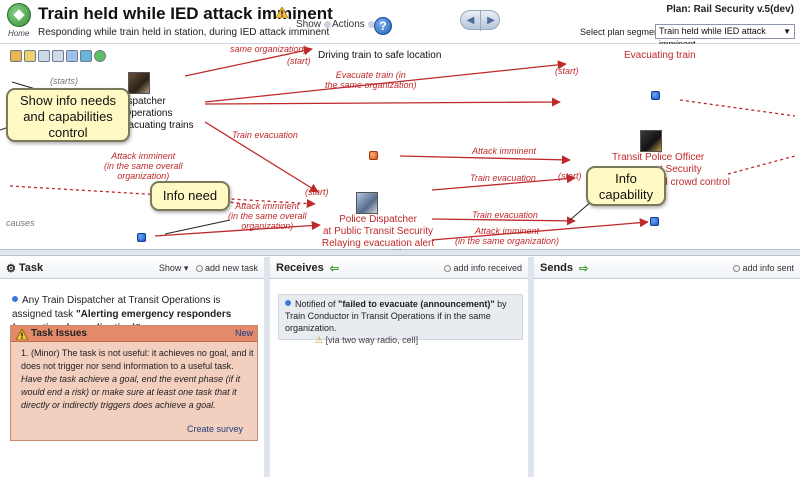 This screenshot has width=800, height=477. I want to click on zoom-icon, so click(72, 56).